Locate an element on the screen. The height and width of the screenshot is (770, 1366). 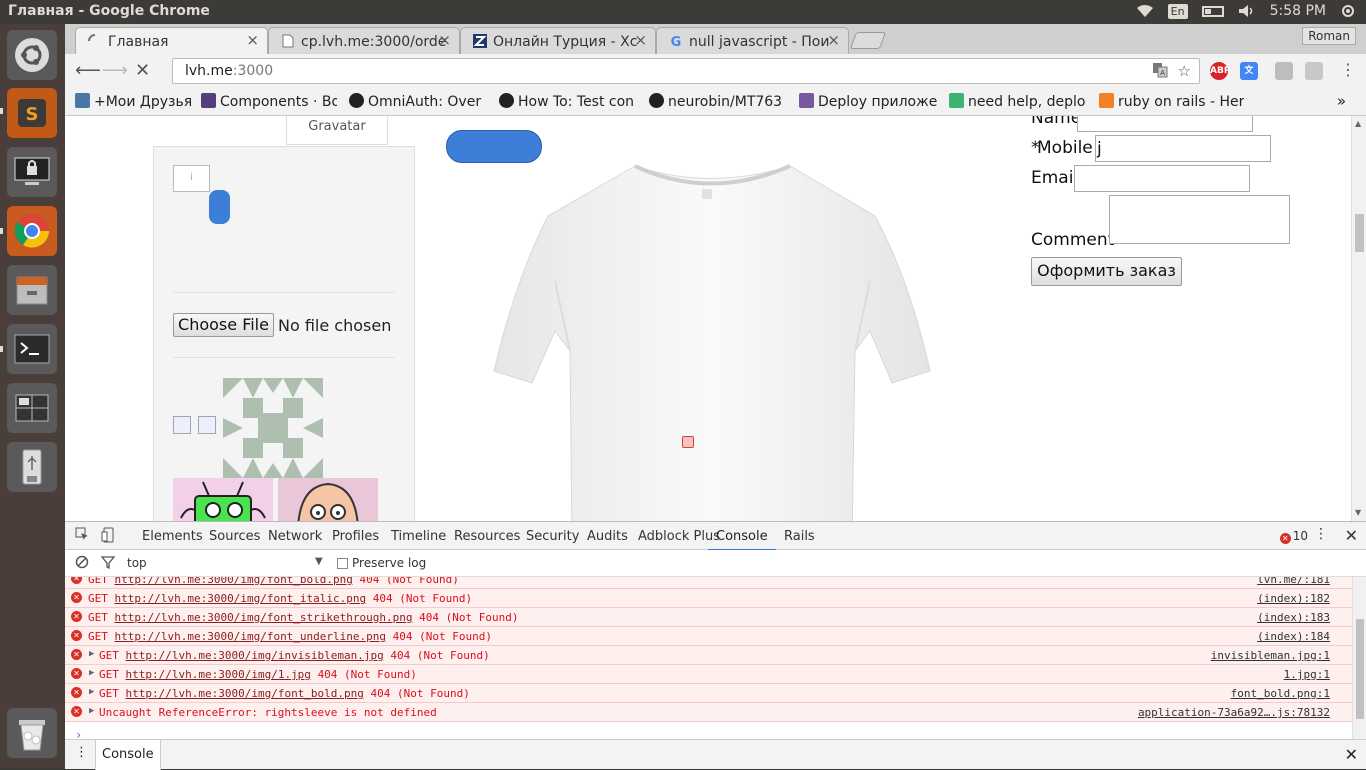
request-url-link: http://lvh.me:3000/img/invisibleman.jpg is located at coordinates (255, 655).